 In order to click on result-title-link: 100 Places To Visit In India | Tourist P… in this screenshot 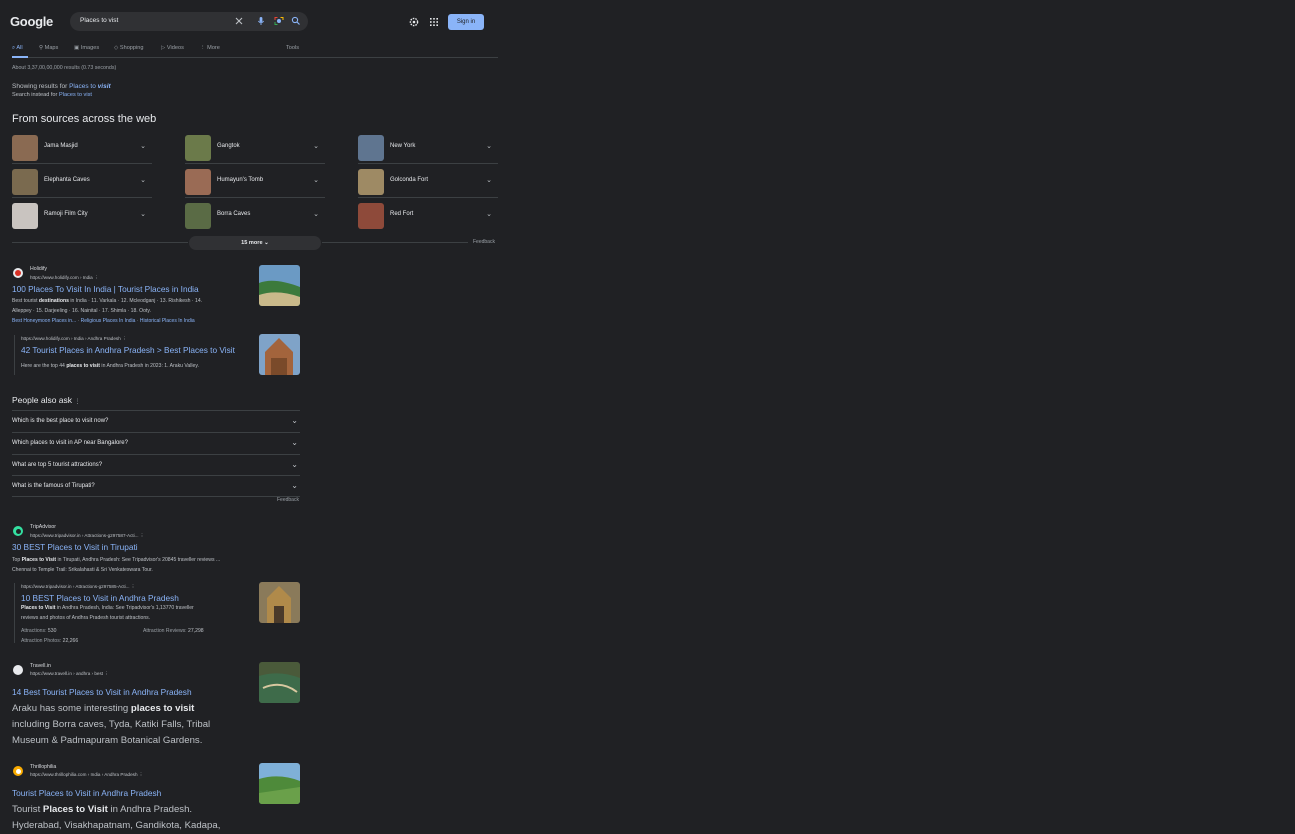, I will do `click(105, 289)`.